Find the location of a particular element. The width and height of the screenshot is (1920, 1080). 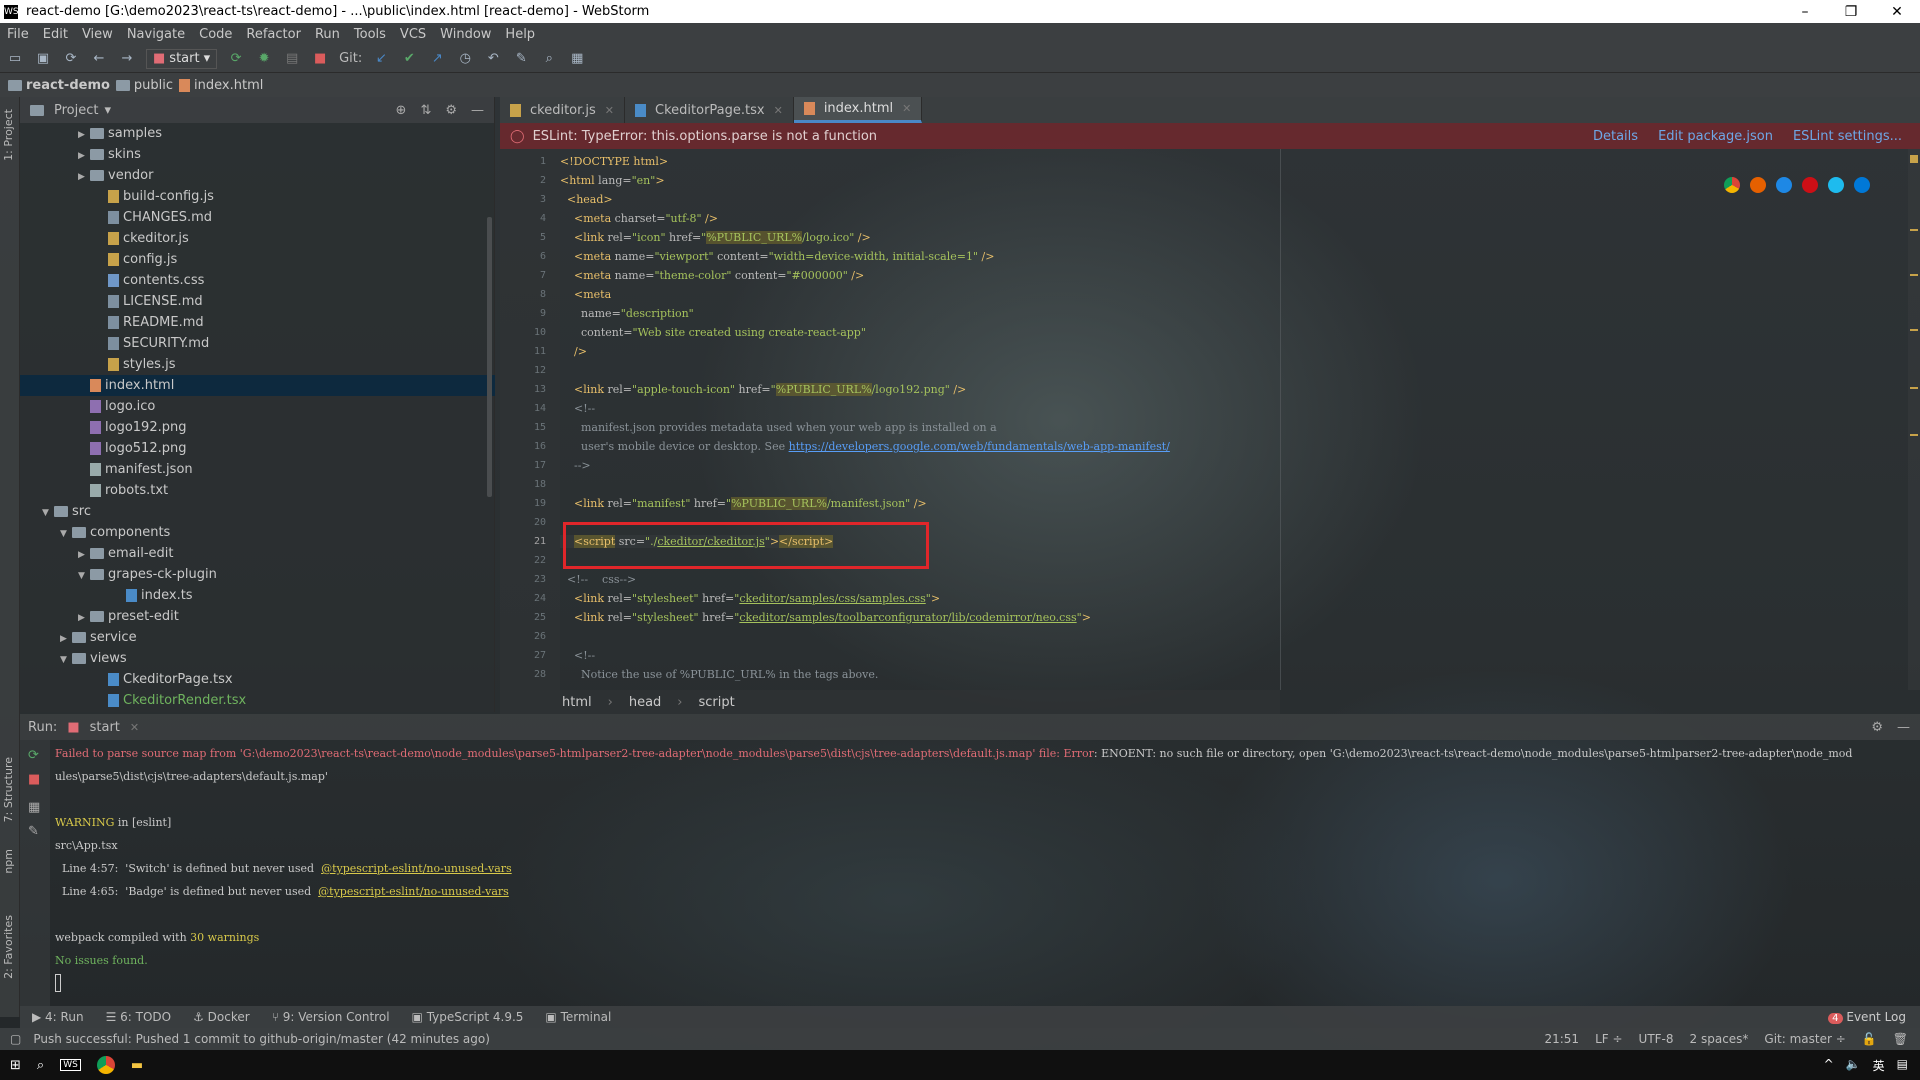

rollback-icon: ↶ is located at coordinates (493, 59).